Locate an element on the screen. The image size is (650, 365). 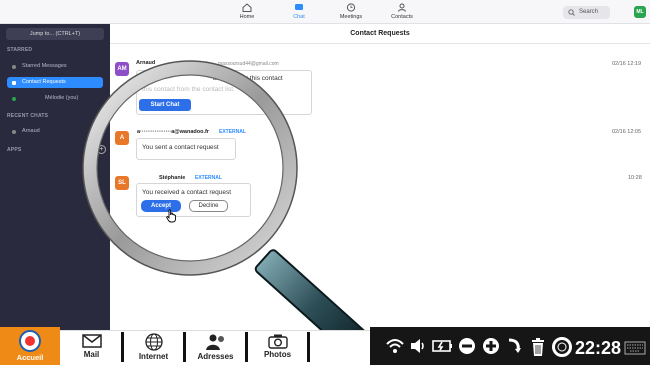
volume-icon is located at coordinates (418, 346).